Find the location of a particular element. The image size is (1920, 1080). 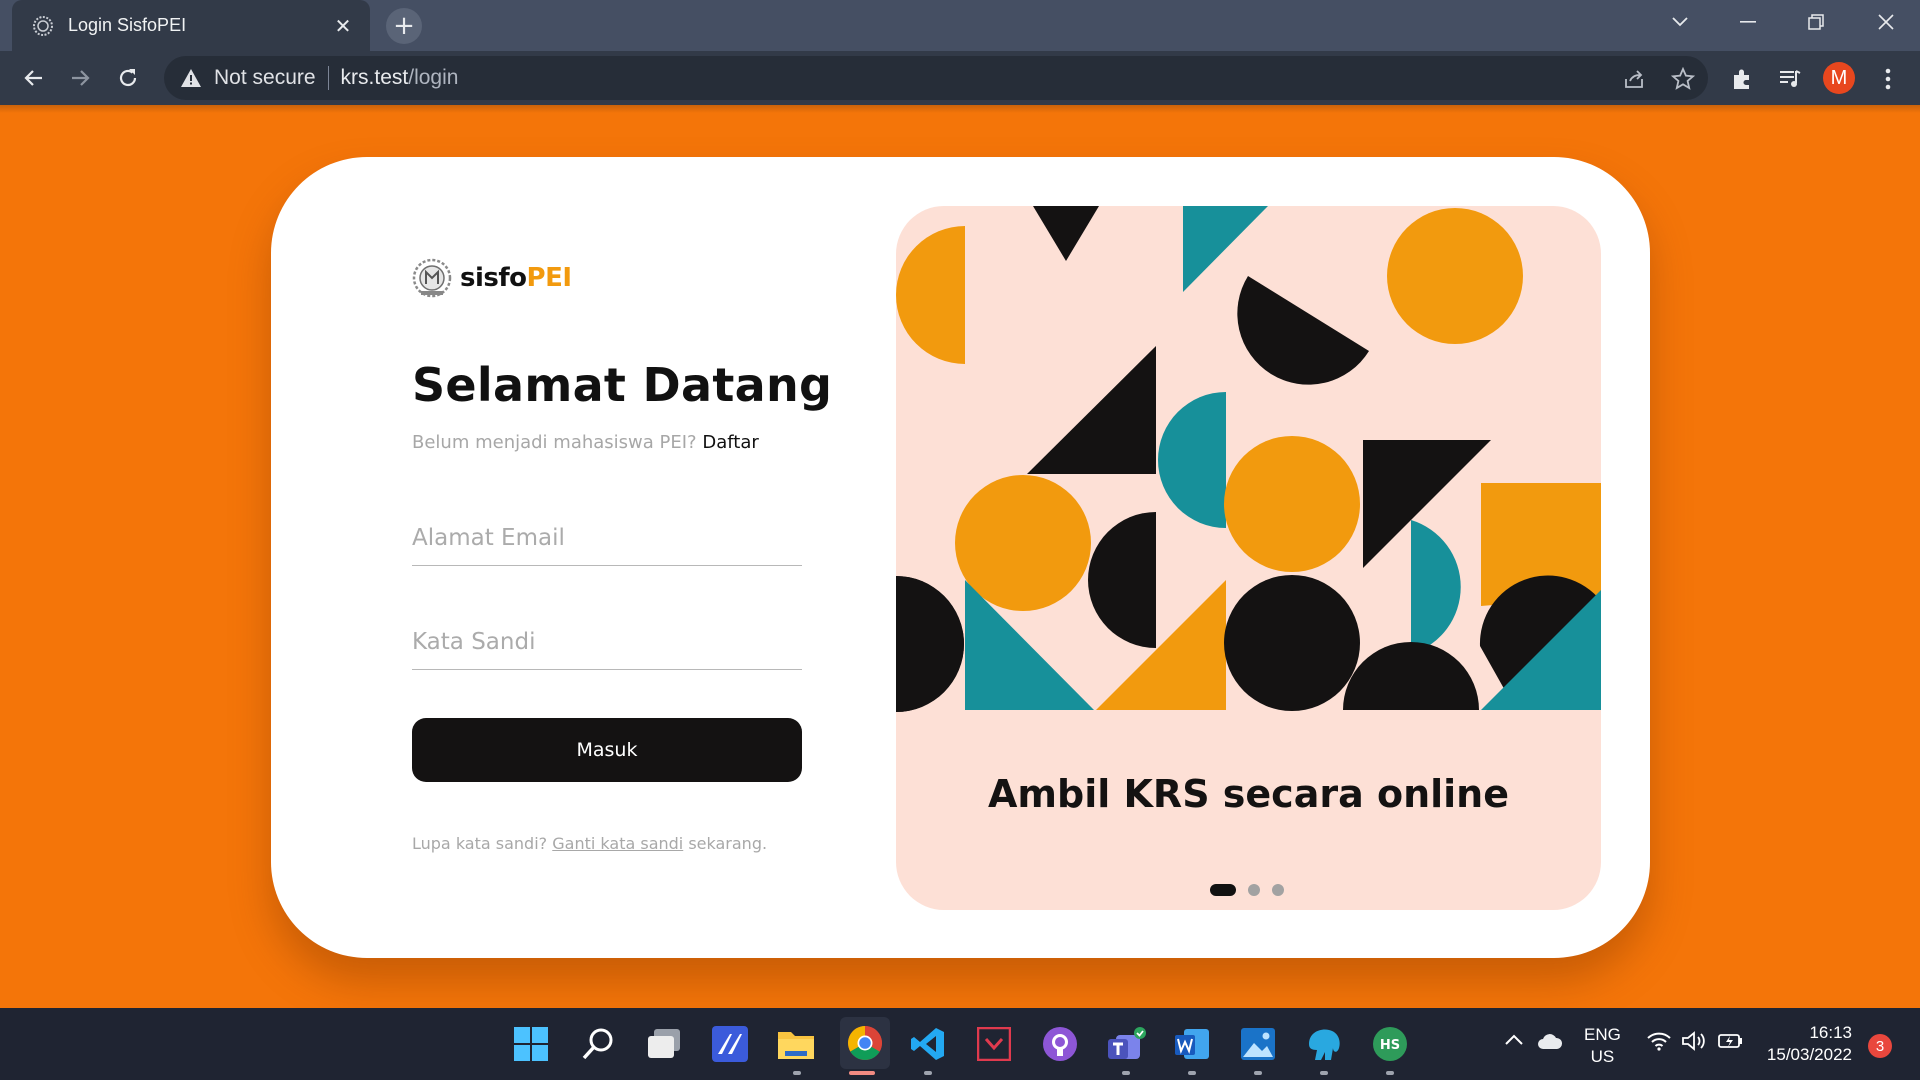

search-icon is located at coordinates (598, 1044).